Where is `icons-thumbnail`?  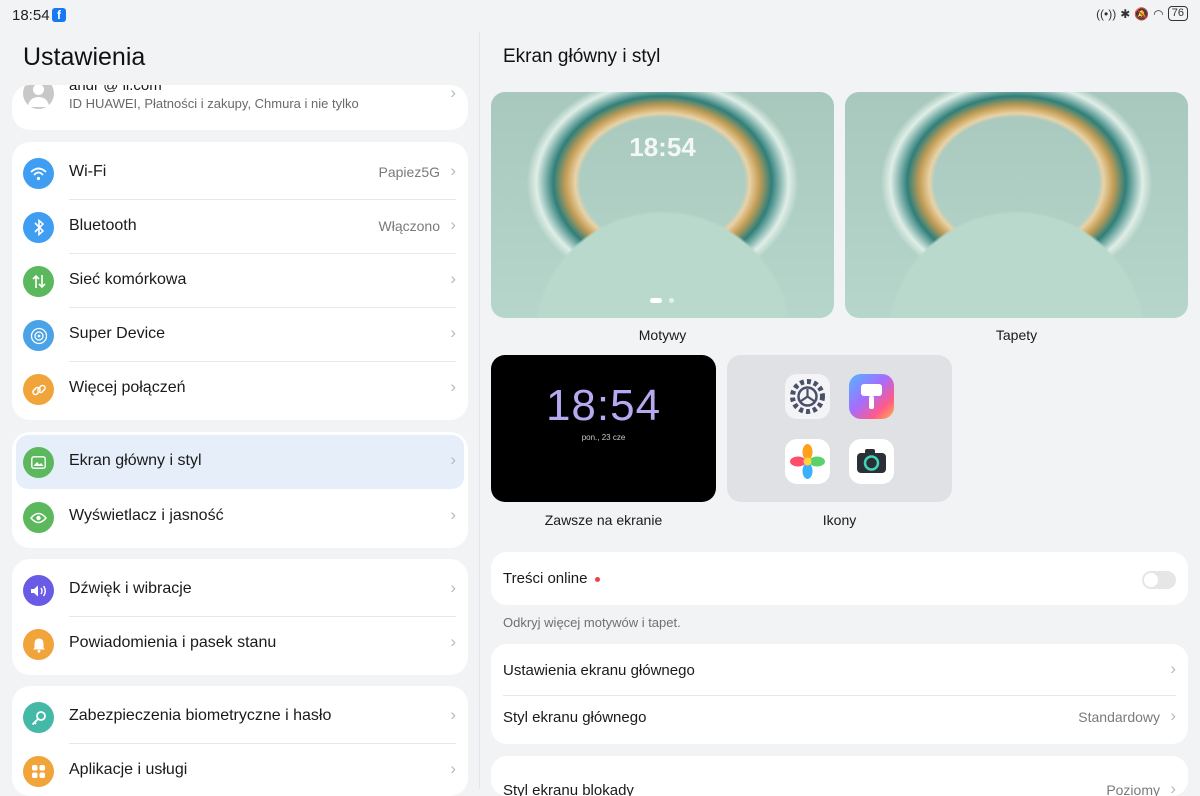 icons-thumbnail is located at coordinates (839, 428).